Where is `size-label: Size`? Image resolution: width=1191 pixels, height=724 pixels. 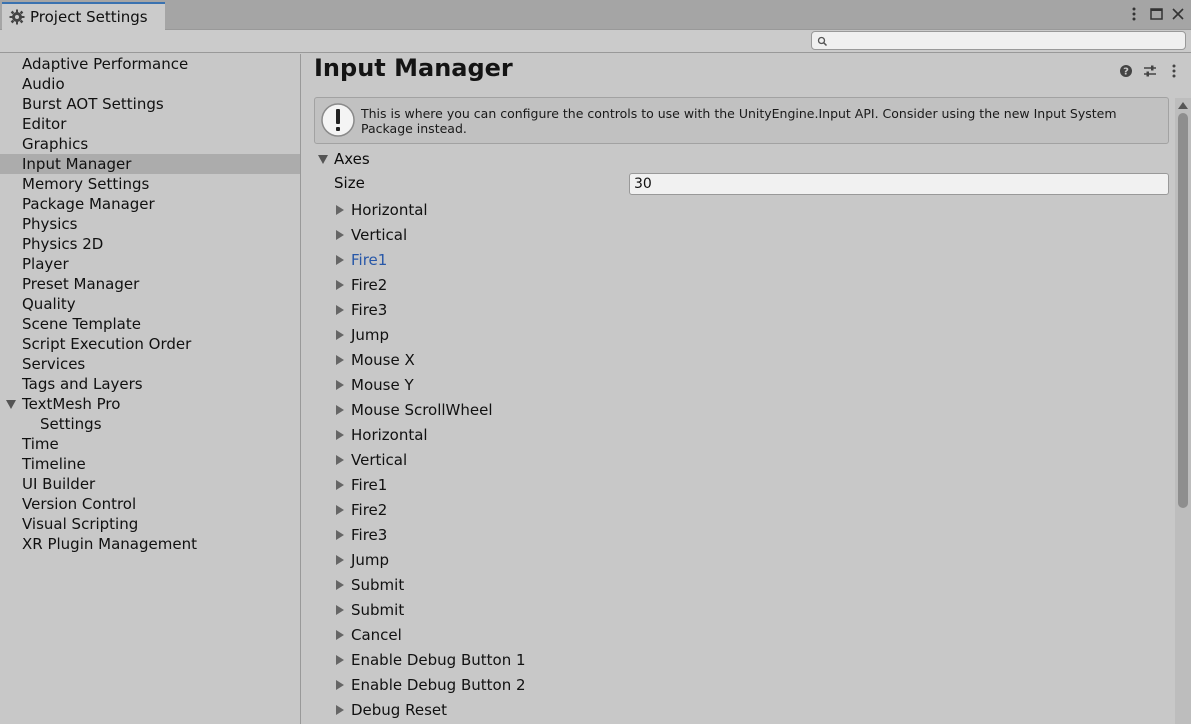 size-label: Size is located at coordinates (349, 183).